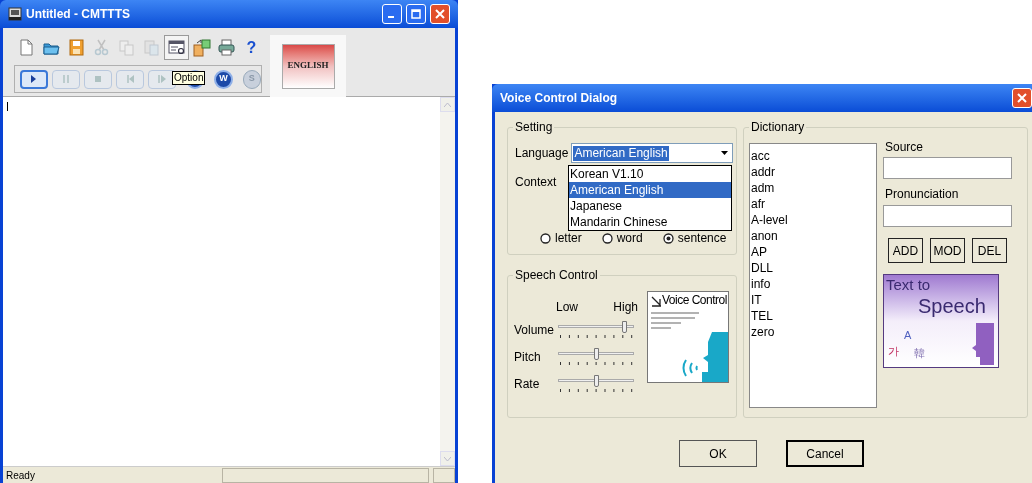 The width and height of the screenshot is (1032, 483). I want to click on maximize-button, so click(416, 14).